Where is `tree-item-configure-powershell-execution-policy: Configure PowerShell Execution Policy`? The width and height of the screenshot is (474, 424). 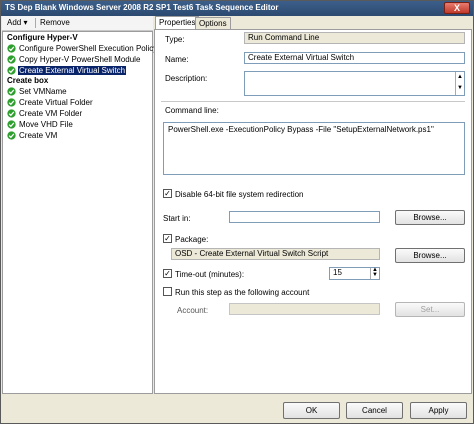
tree-item-configure-powershell-execution-policy: Configure PowerShell Execution Policy is located at coordinates (82, 48).